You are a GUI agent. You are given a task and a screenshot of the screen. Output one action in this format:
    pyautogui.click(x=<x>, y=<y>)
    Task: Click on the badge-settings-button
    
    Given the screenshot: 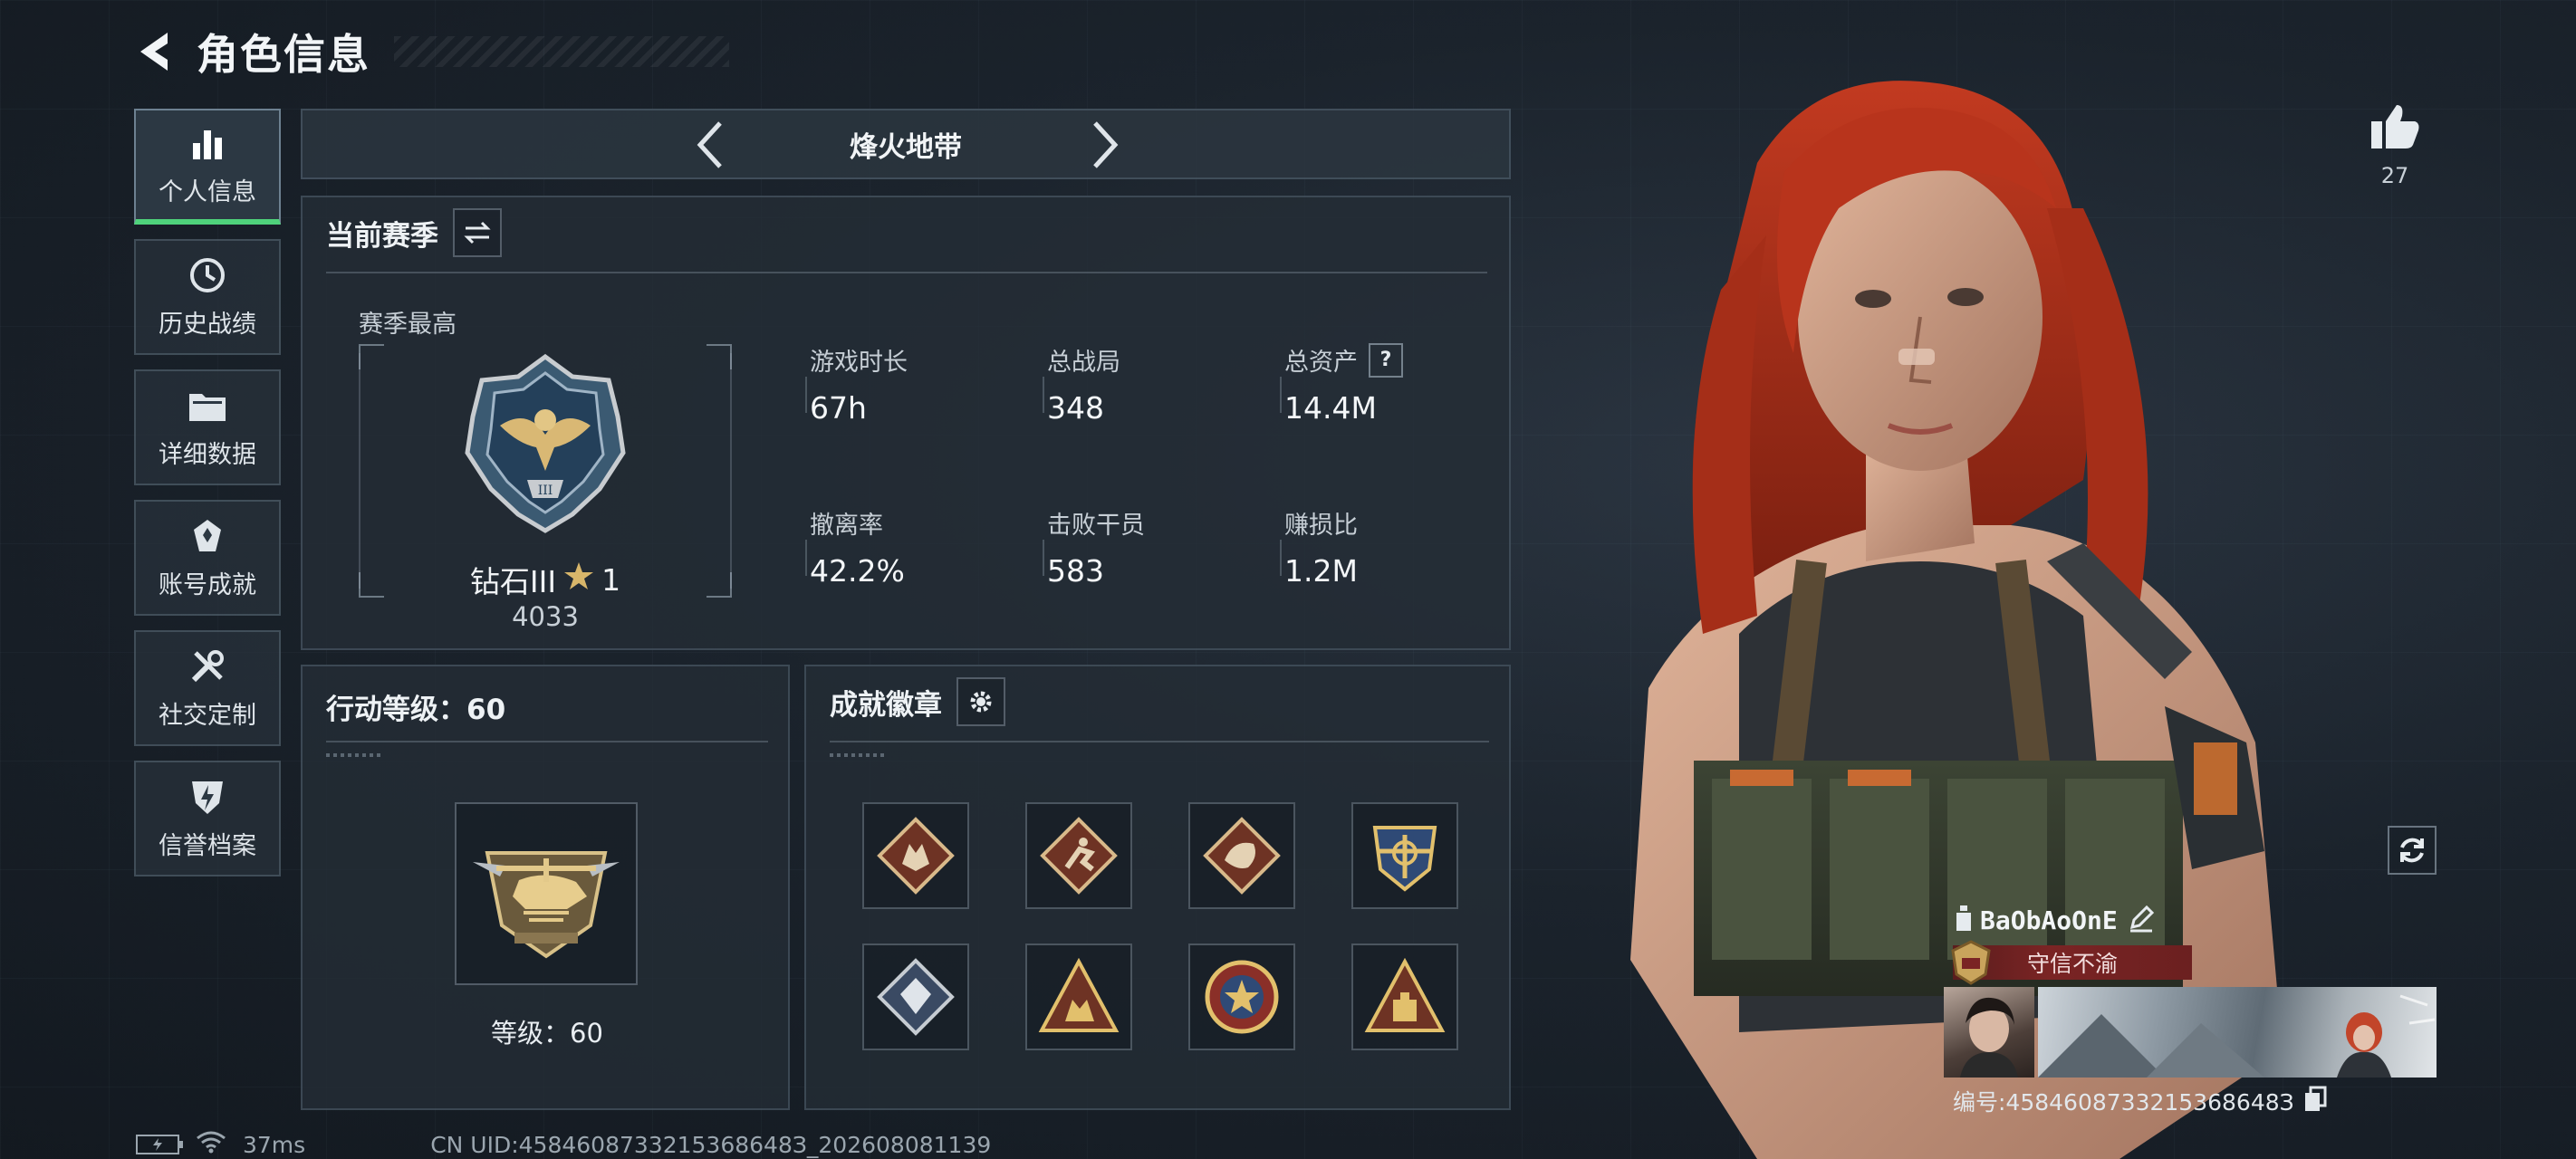 What is the action you would take?
    pyautogui.click(x=980, y=701)
    